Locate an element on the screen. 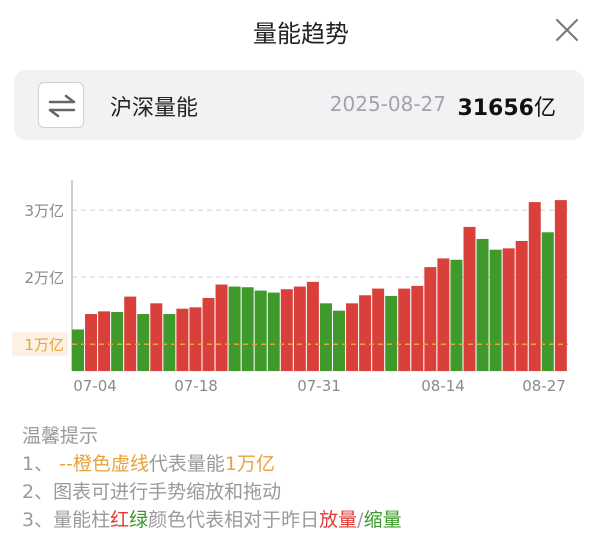 The width and height of the screenshot is (602, 541). tip-line-3: 3、量能柱红绿颜色代表相对于昨日放量/缩量 is located at coordinates (212, 520).